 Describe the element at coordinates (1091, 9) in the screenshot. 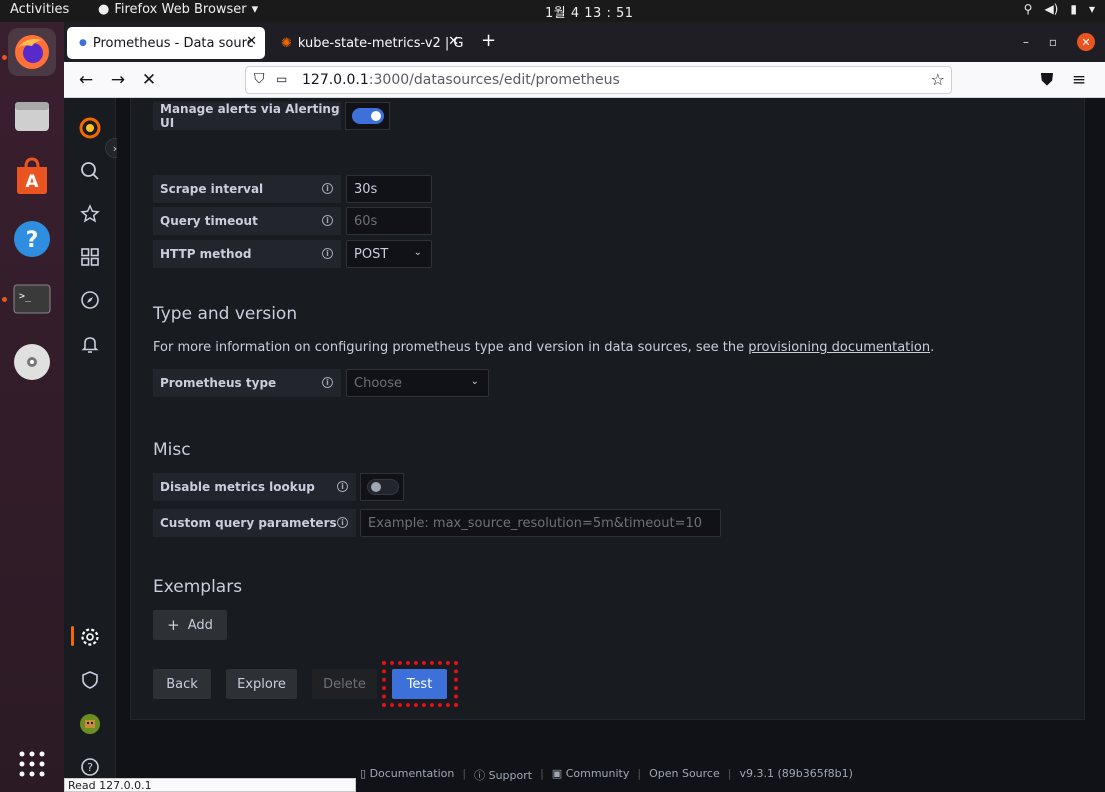

I see `system-menu-caret-icon: ▾` at that location.